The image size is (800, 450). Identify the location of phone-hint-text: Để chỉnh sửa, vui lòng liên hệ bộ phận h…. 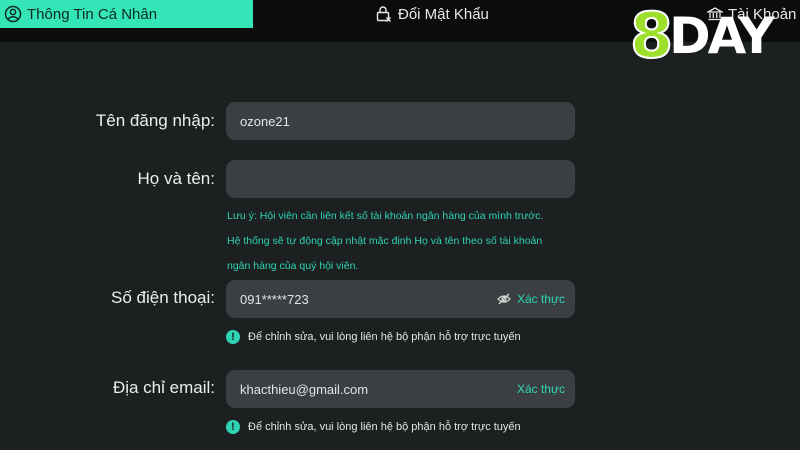
(384, 337).